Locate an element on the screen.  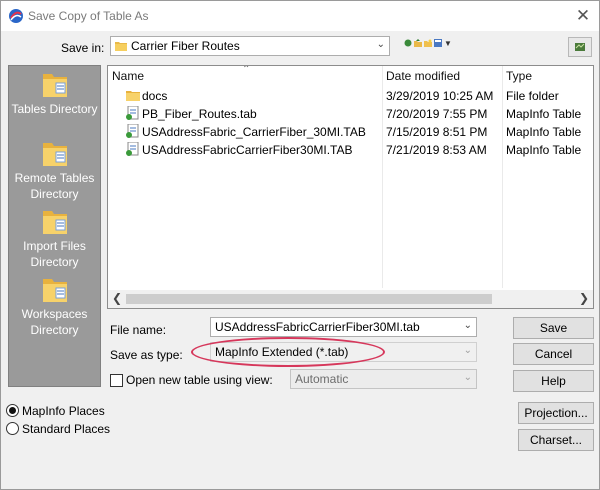
new-folder-icon is located at coordinates (428, 43).